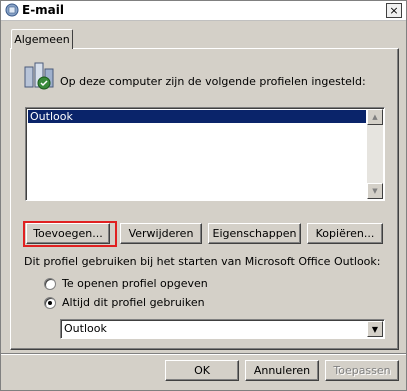 This screenshot has height=391, width=407. I want to click on ok-button: OK, so click(202, 370).